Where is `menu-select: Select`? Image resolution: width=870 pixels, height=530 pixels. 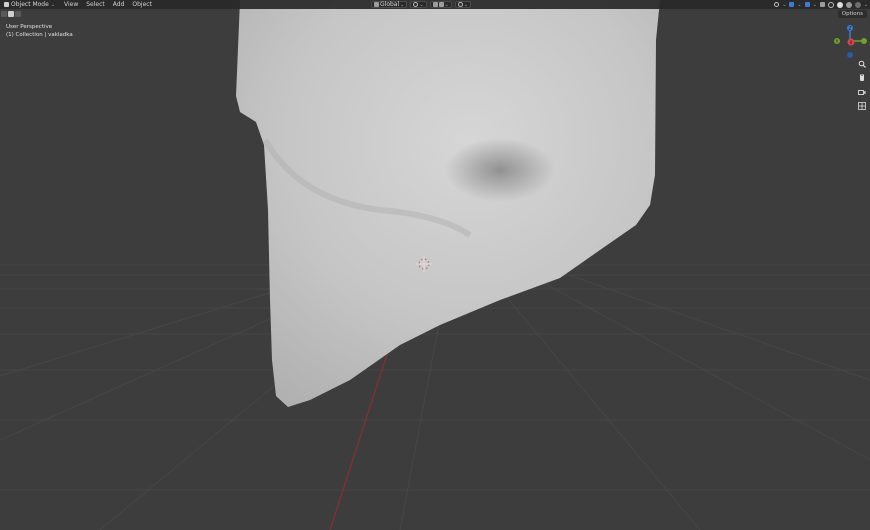
menu-select: Select is located at coordinates (95, 4).